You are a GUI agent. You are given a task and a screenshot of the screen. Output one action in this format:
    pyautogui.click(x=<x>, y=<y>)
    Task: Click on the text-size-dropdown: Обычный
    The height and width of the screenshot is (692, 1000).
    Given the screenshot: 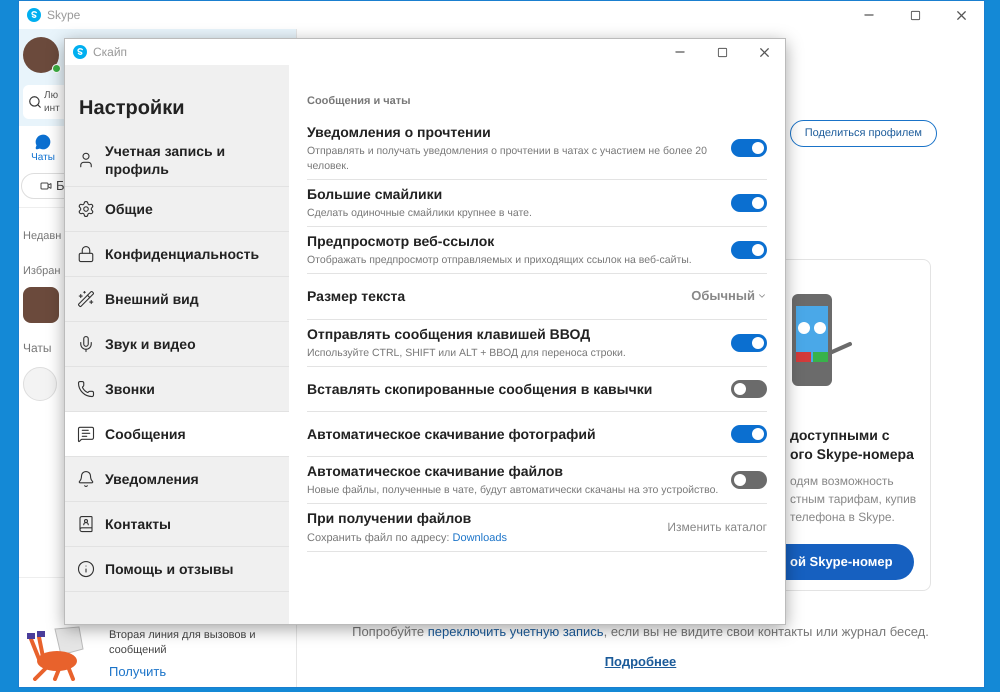 What is the action you would take?
    pyautogui.click(x=729, y=296)
    